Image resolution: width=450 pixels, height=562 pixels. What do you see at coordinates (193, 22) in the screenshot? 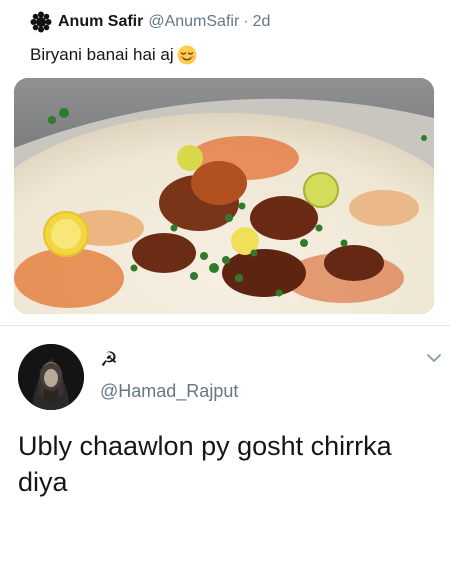
I see `quoted-author-handle: @AnumSafir` at bounding box center [193, 22].